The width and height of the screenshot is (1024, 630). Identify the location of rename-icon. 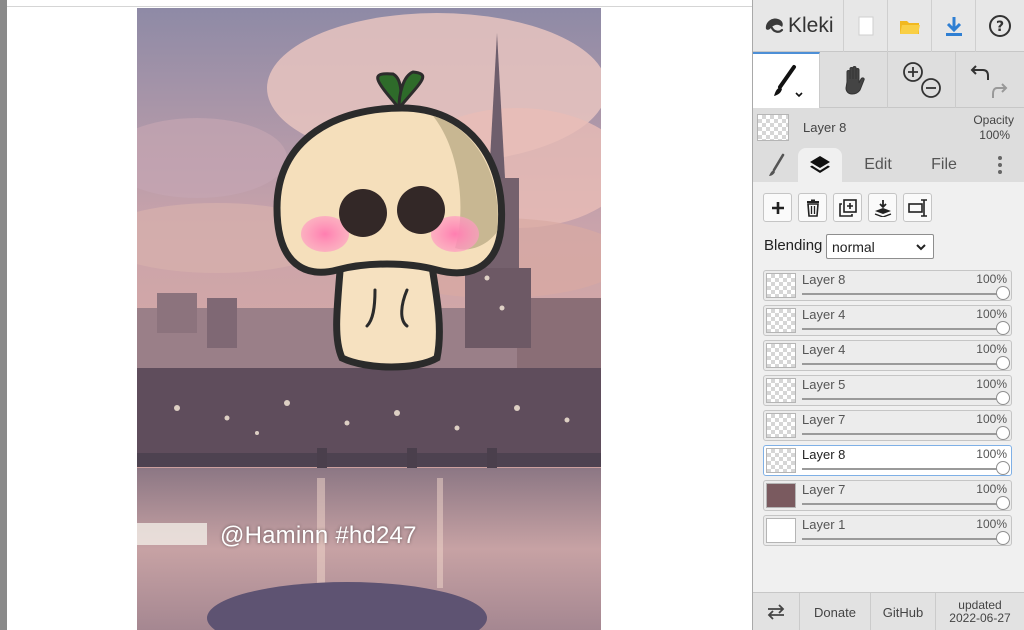
(917, 207).